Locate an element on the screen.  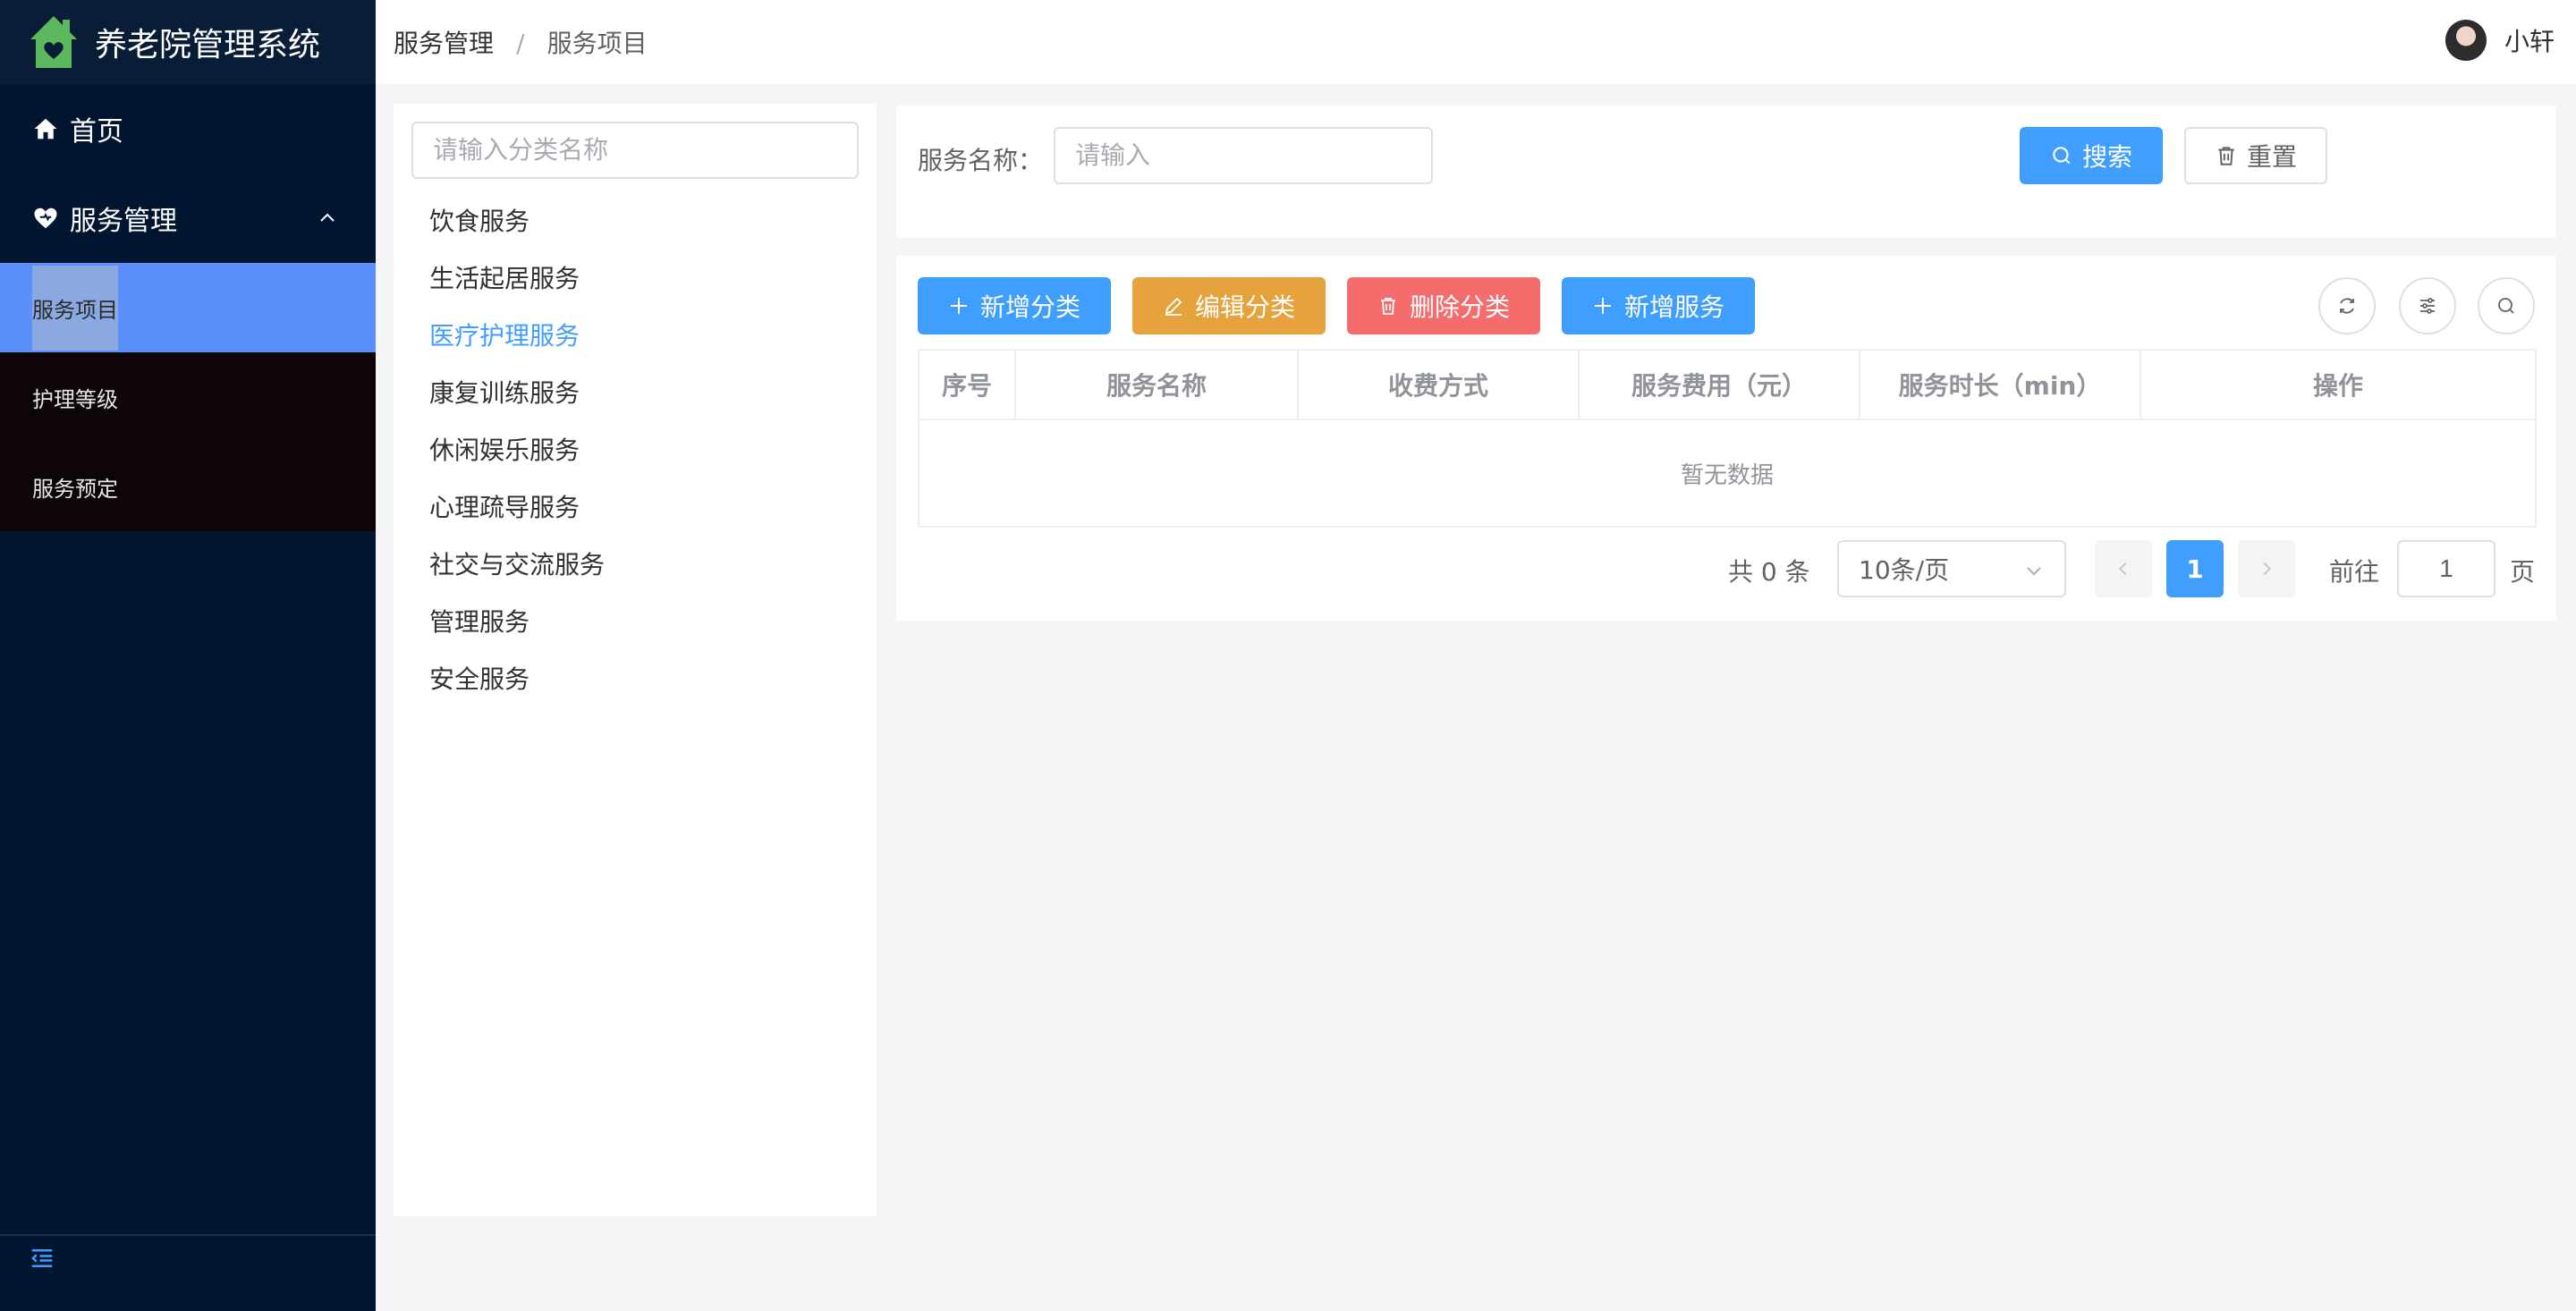
column-header: 服务费用（元） is located at coordinates (1720, 385).